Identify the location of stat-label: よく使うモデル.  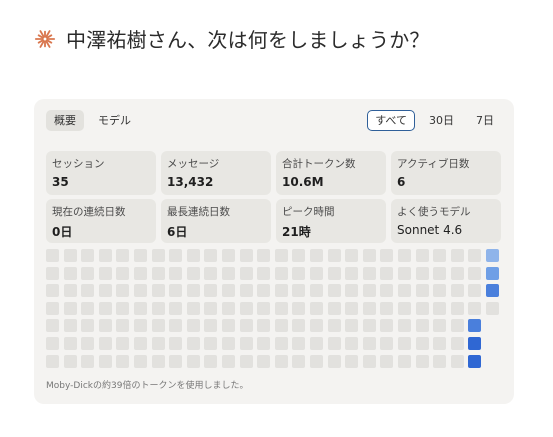
(434, 212).